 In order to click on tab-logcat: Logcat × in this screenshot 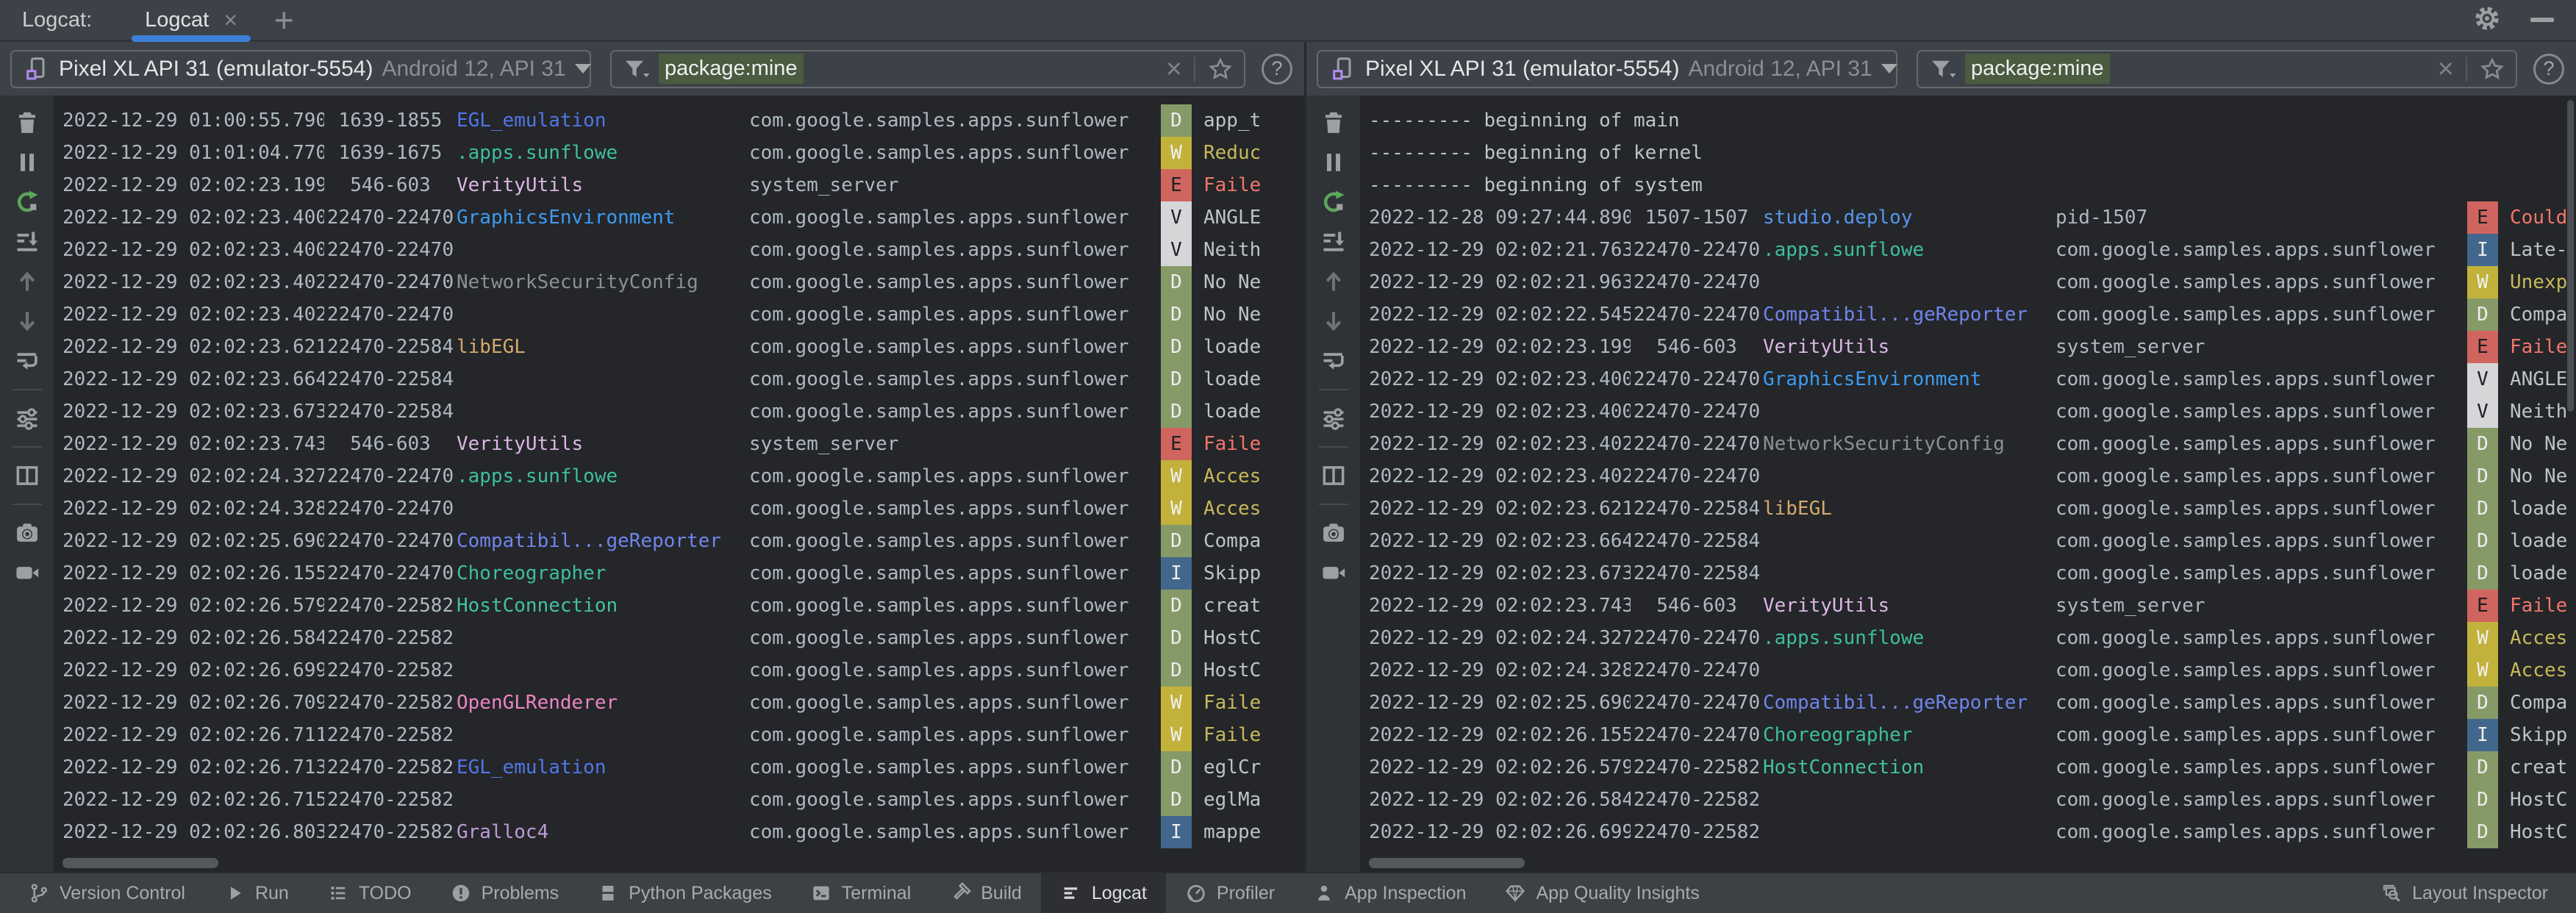, I will do `click(192, 21)`.